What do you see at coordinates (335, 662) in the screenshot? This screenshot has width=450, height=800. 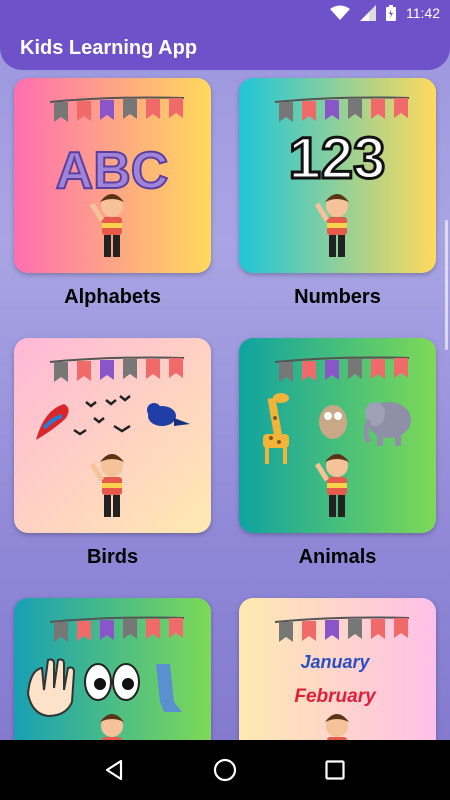 I see `month-january: January` at bounding box center [335, 662].